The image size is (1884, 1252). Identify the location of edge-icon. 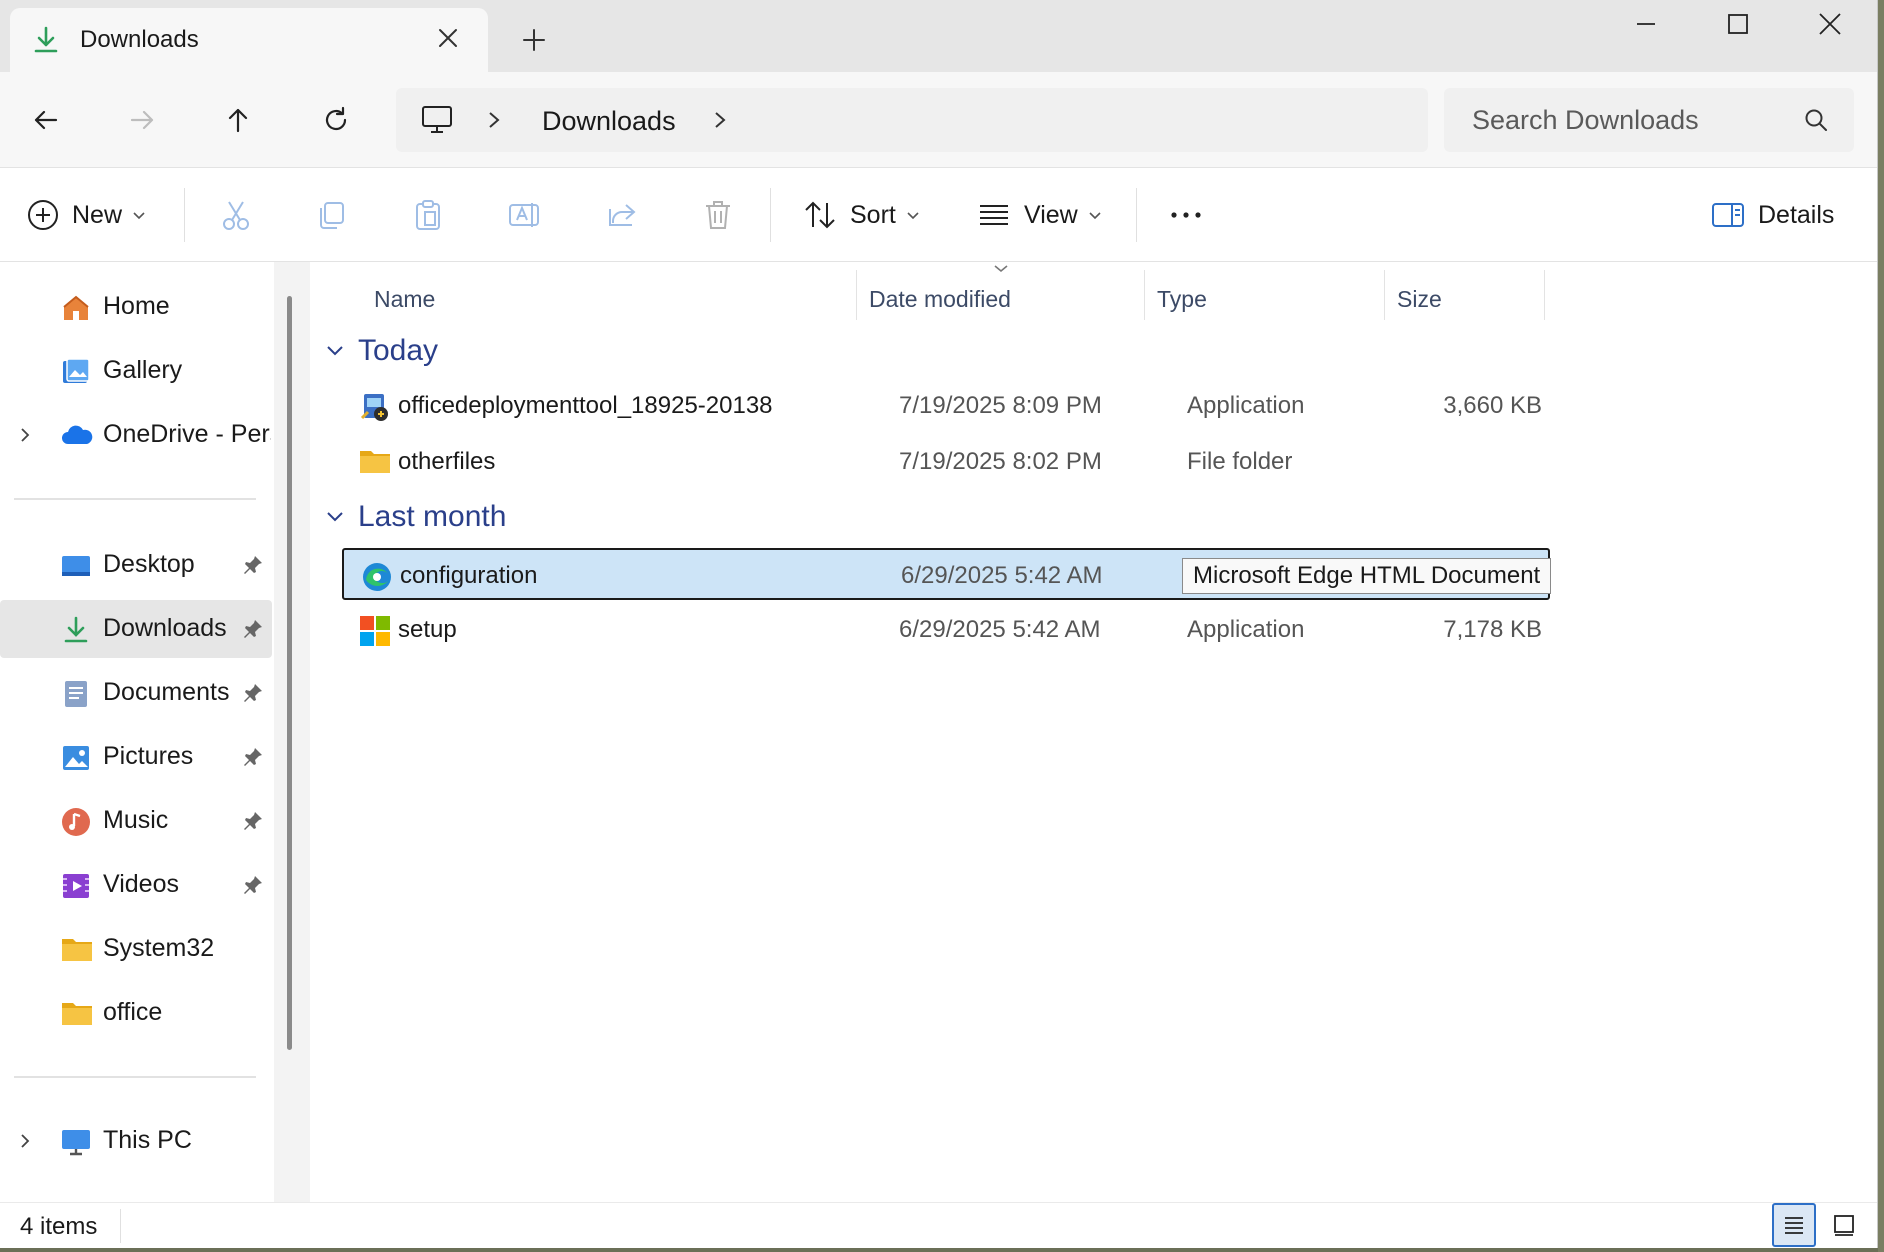
(377, 577).